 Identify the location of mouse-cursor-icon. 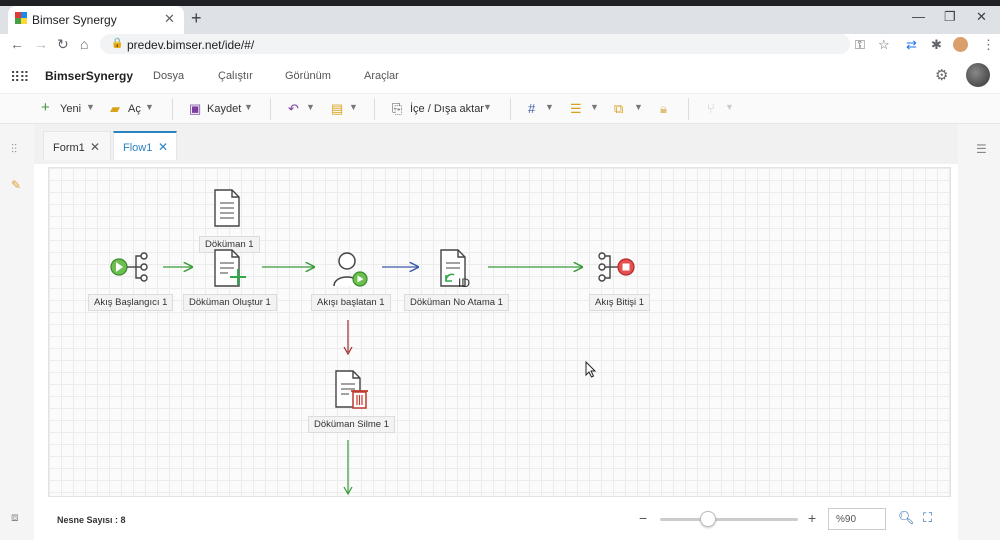
(591, 369).